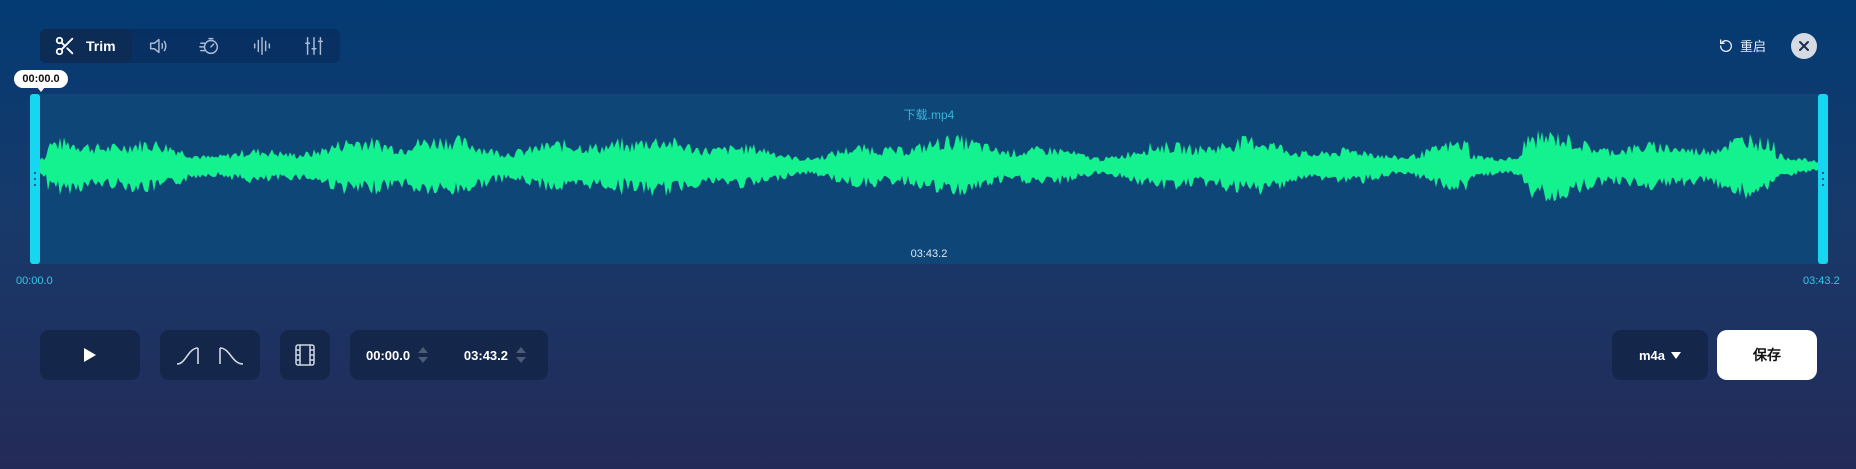 Image resolution: width=1856 pixels, height=469 pixels. I want to click on fade-out-icon, so click(231, 356).